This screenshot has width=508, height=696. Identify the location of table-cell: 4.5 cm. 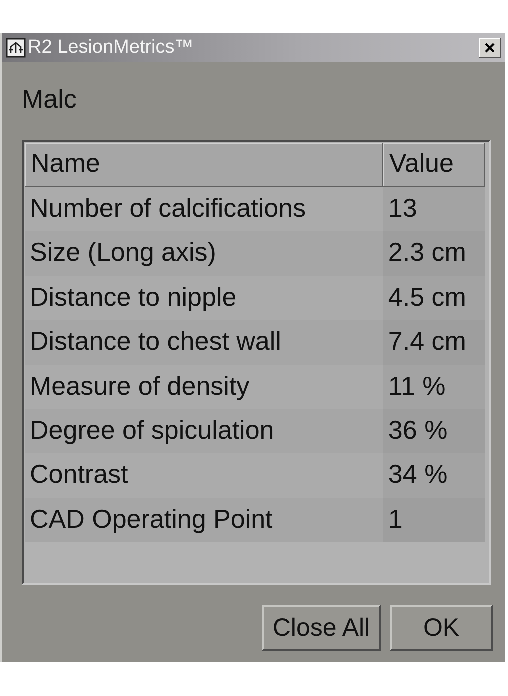
(434, 298).